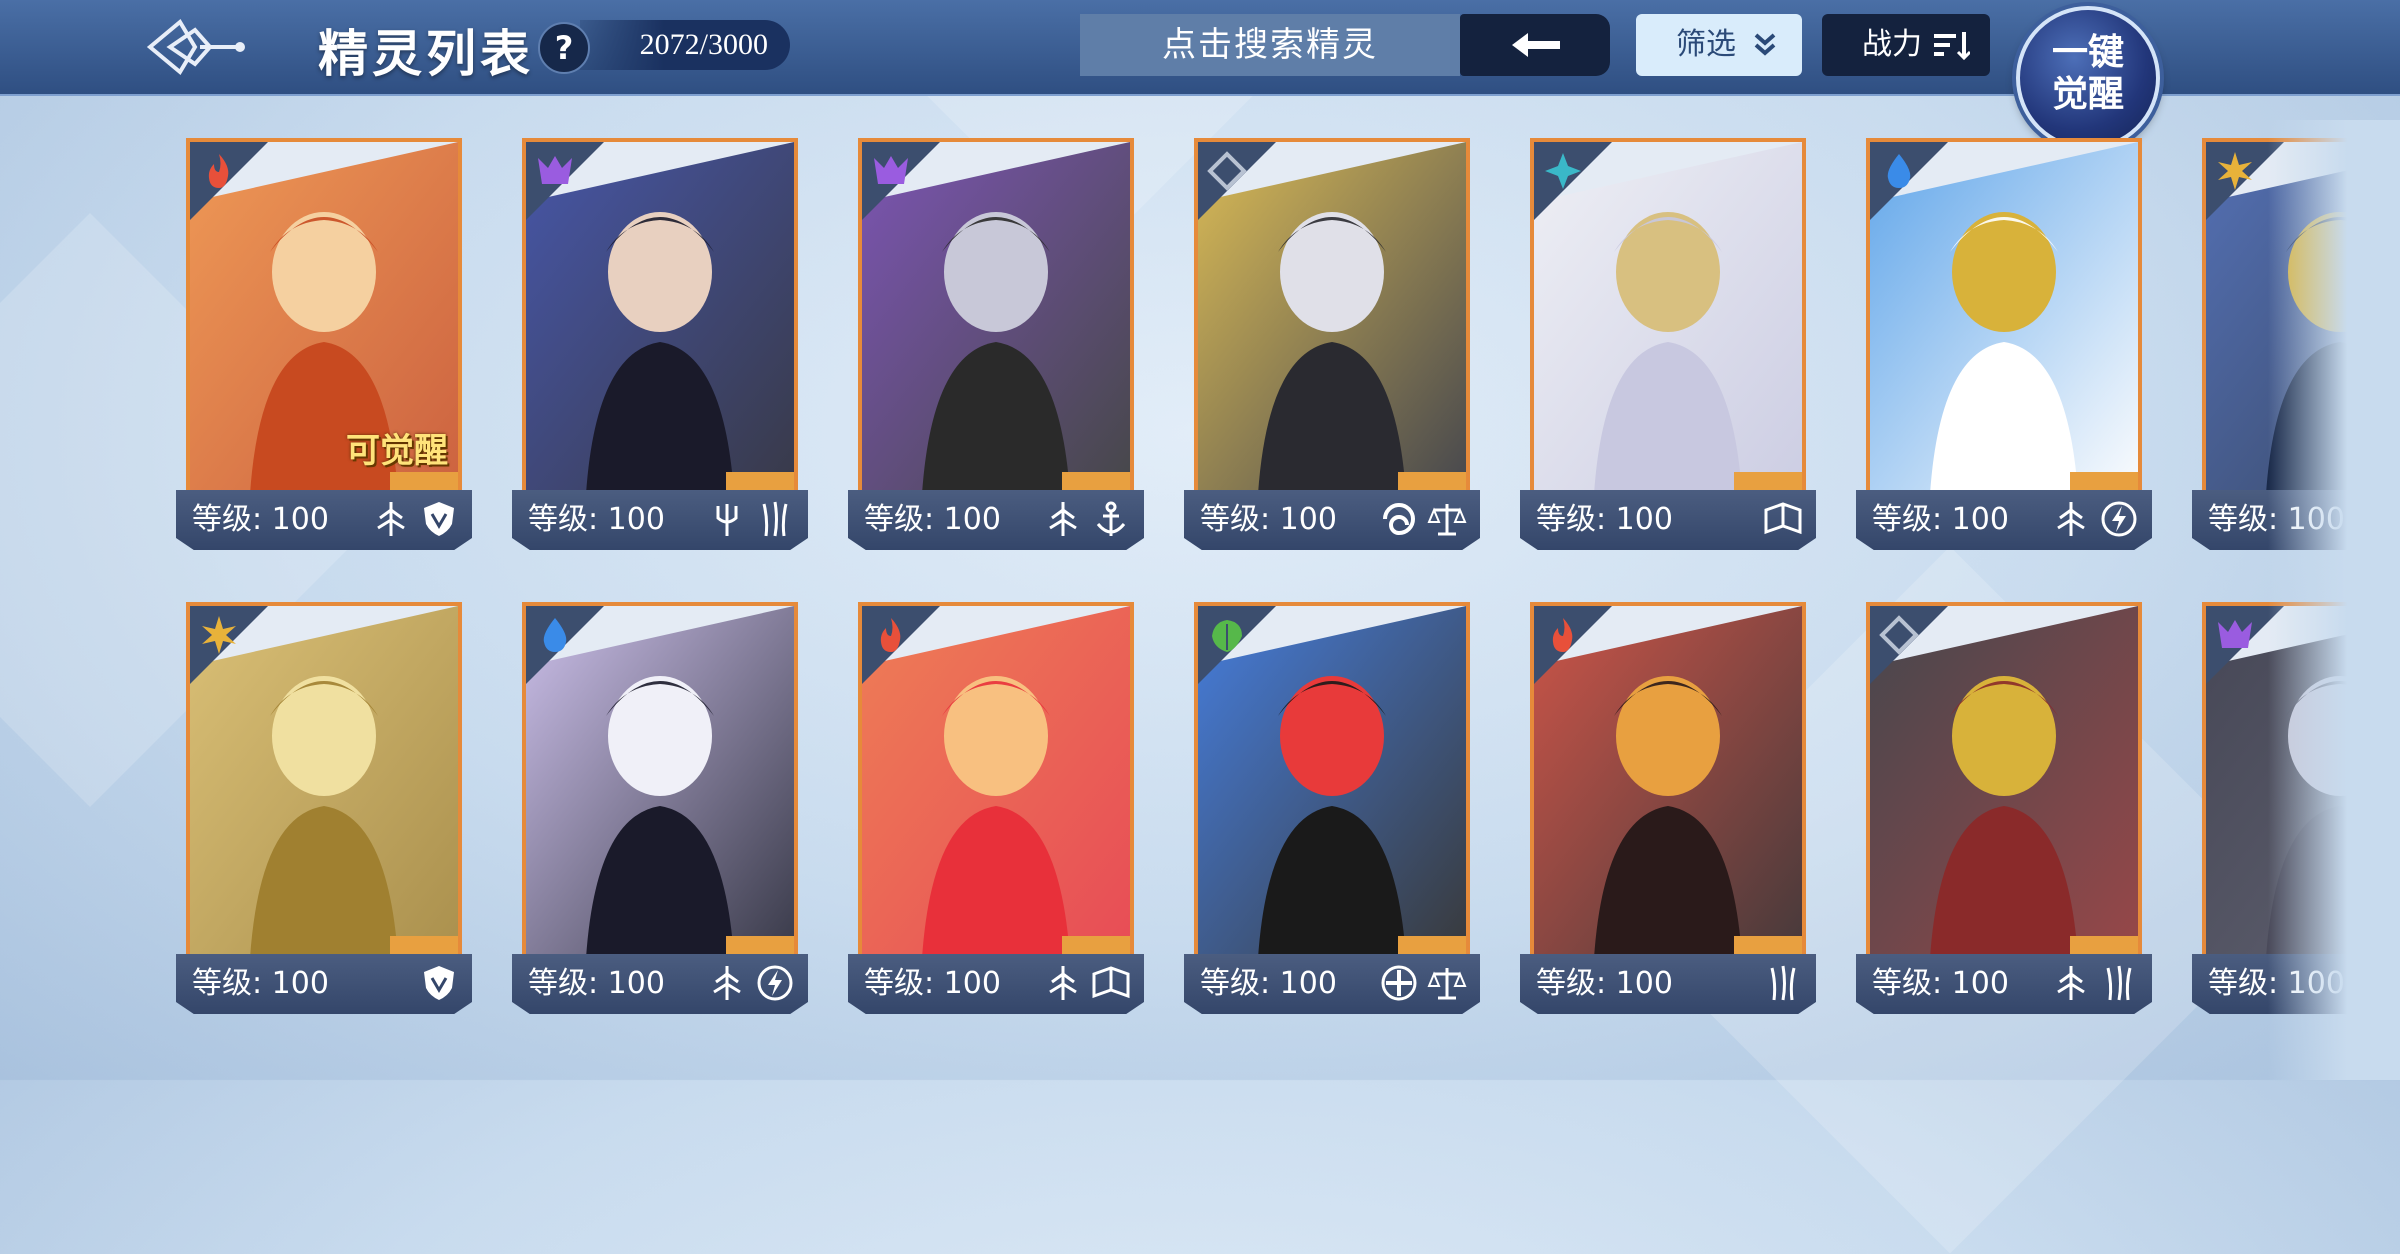 Image resolution: width=2400 pixels, height=1254 pixels. I want to click on sort-label: 战力, so click(1892, 44).